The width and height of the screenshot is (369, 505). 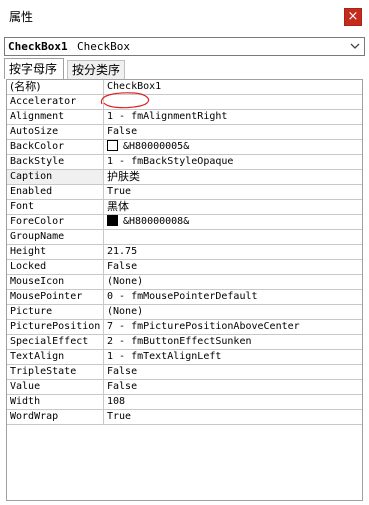 I want to click on property-row: TextAlign 1 - fmTextAlignLeft, so click(x=184, y=357).